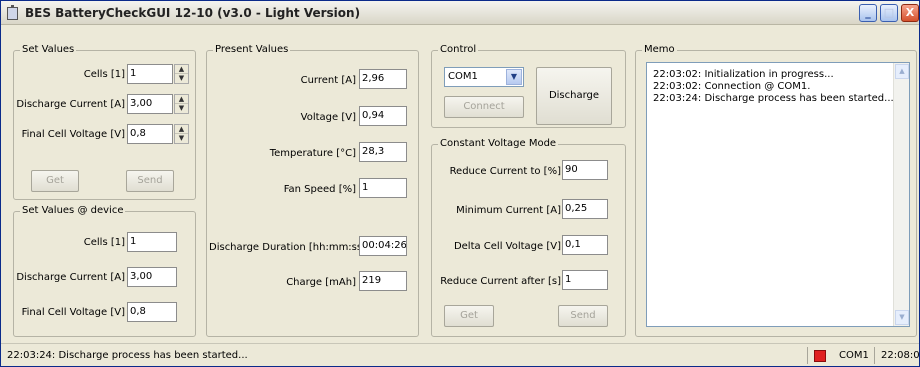  I want to click on minimum-current-label: Minimum Current [A], so click(508, 210).